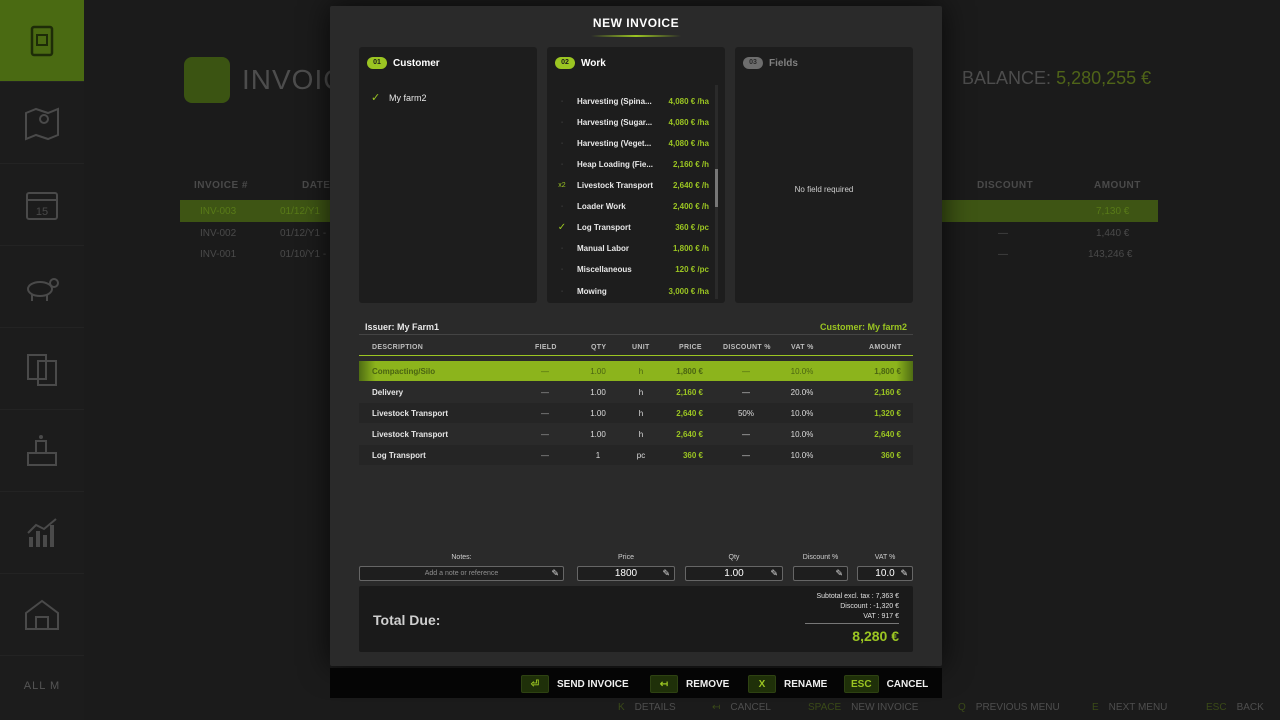 Image resolution: width=1280 pixels, height=720 pixels. Describe the element at coordinates (887, 392) in the screenshot. I see `cell-amount: 2,160 €` at that location.